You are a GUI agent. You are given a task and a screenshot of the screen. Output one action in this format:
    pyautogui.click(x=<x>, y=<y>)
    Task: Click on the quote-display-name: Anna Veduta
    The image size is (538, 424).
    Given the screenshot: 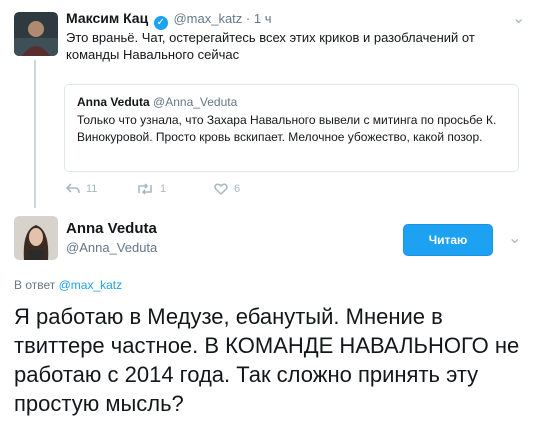 What is the action you would take?
    pyautogui.click(x=113, y=102)
    